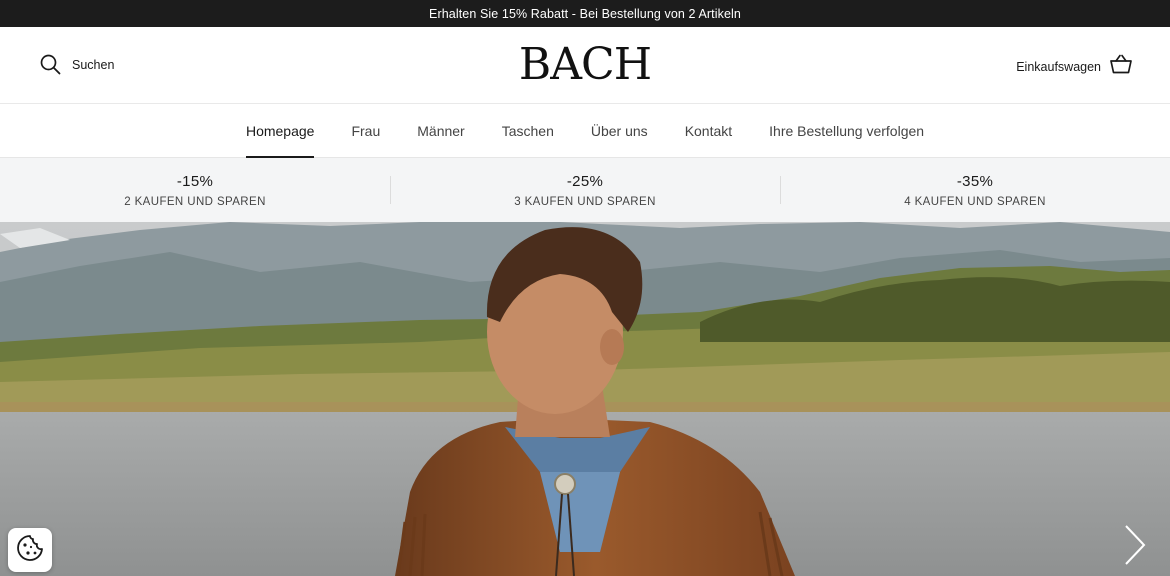 The width and height of the screenshot is (1170, 576). What do you see at coordinates (1135, 547) in the screenshot?
I see `chevron-right-icon` at bounding box center [1135, 547].